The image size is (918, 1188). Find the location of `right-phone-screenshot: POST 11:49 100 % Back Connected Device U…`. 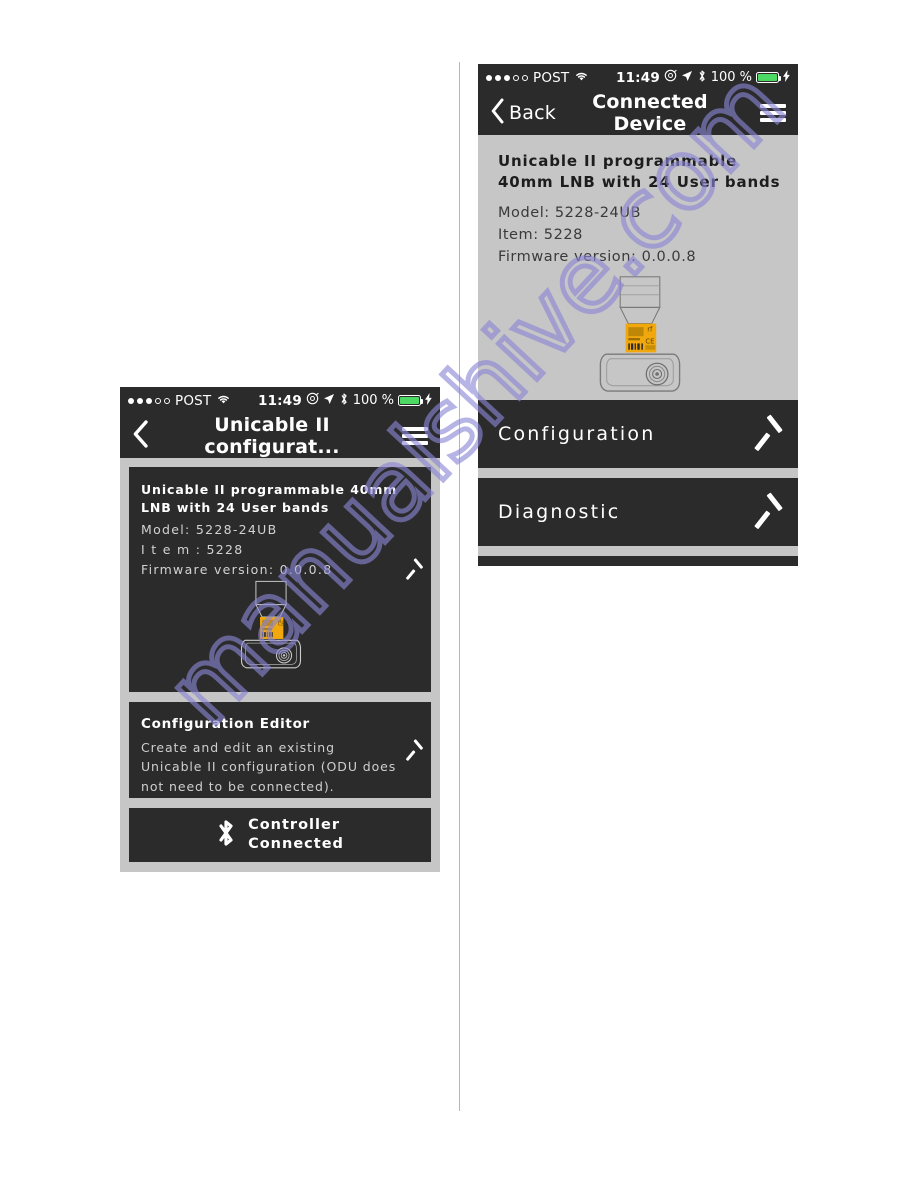

right-phone-screenshot: POST 11:49 100 % Back Connected Device U… is located at coordinates (638, 315).